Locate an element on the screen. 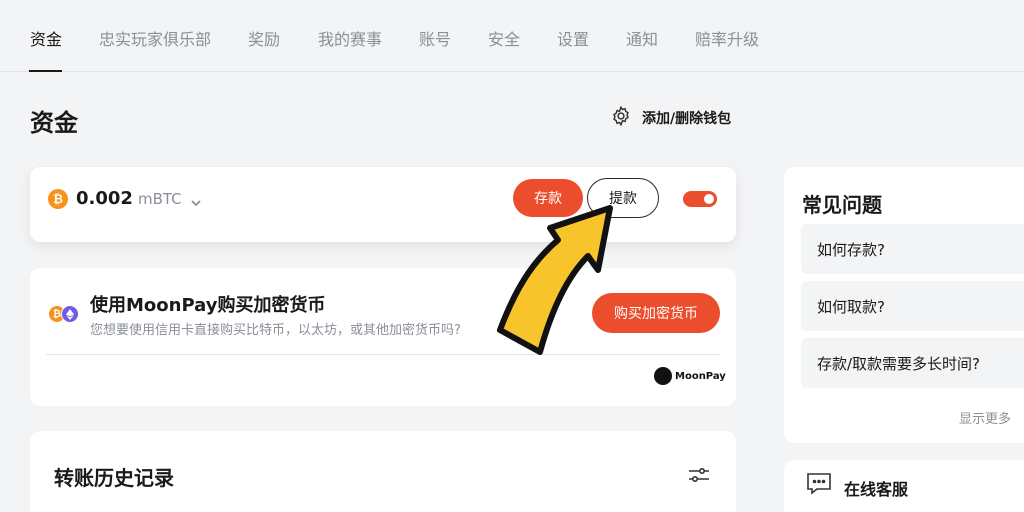 This screenshot has height=512, width=1024. transfer-history-title: 转账历史记录 is located at coordinates (114, 478).